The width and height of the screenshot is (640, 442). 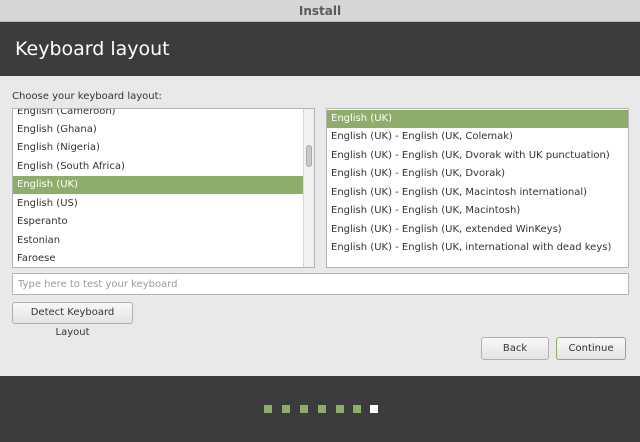 I want to click on window-titlebar: Install, so click(x=320, y=11).